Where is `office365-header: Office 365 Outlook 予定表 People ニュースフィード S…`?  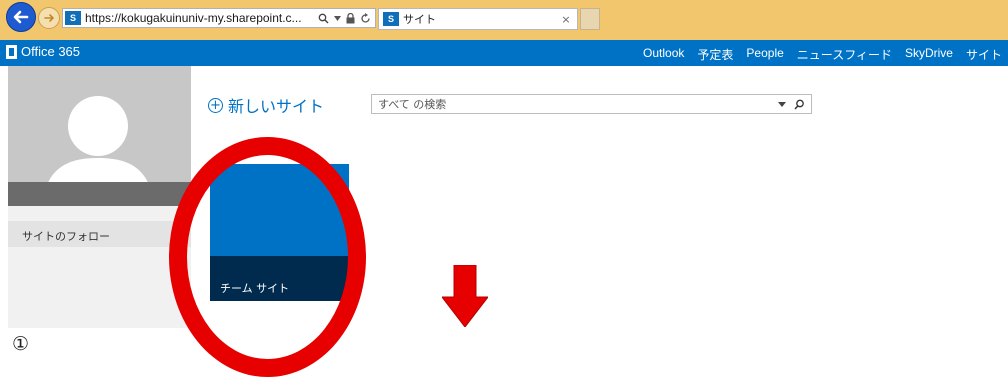
office365-header: Office 365 Outlook 予定表 People ニュースフィード S… is located at coordinates (504, 53).